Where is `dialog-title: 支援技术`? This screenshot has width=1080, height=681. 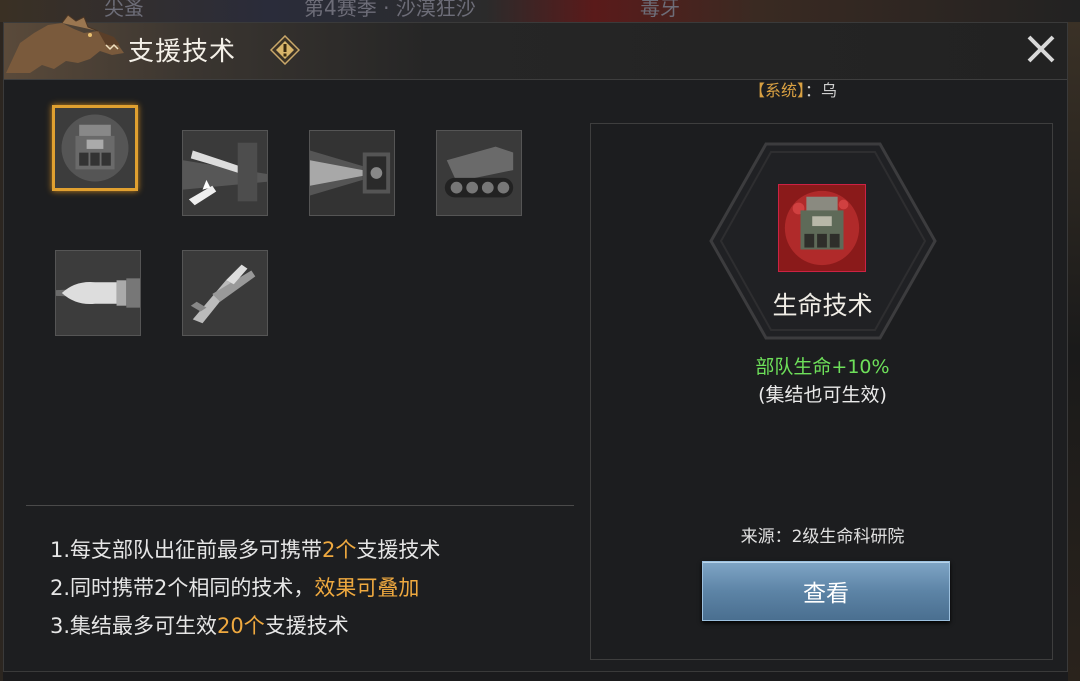 dialog-title: 支援技术 is located at coordinates (182, 52).